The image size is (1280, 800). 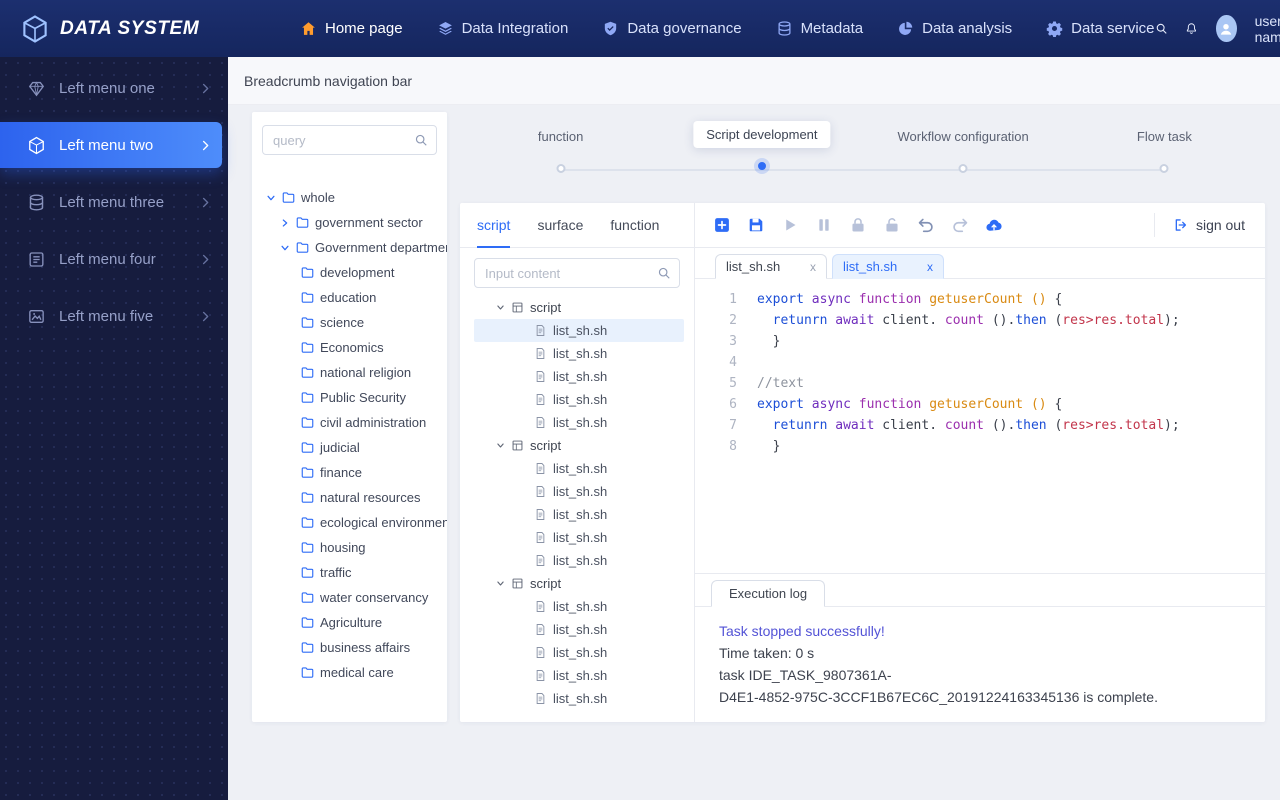 What do you see at coordinates (980, 225) in the screenshot?
I see `editor-toolbar: sign out` at bounding box center [980, 225].